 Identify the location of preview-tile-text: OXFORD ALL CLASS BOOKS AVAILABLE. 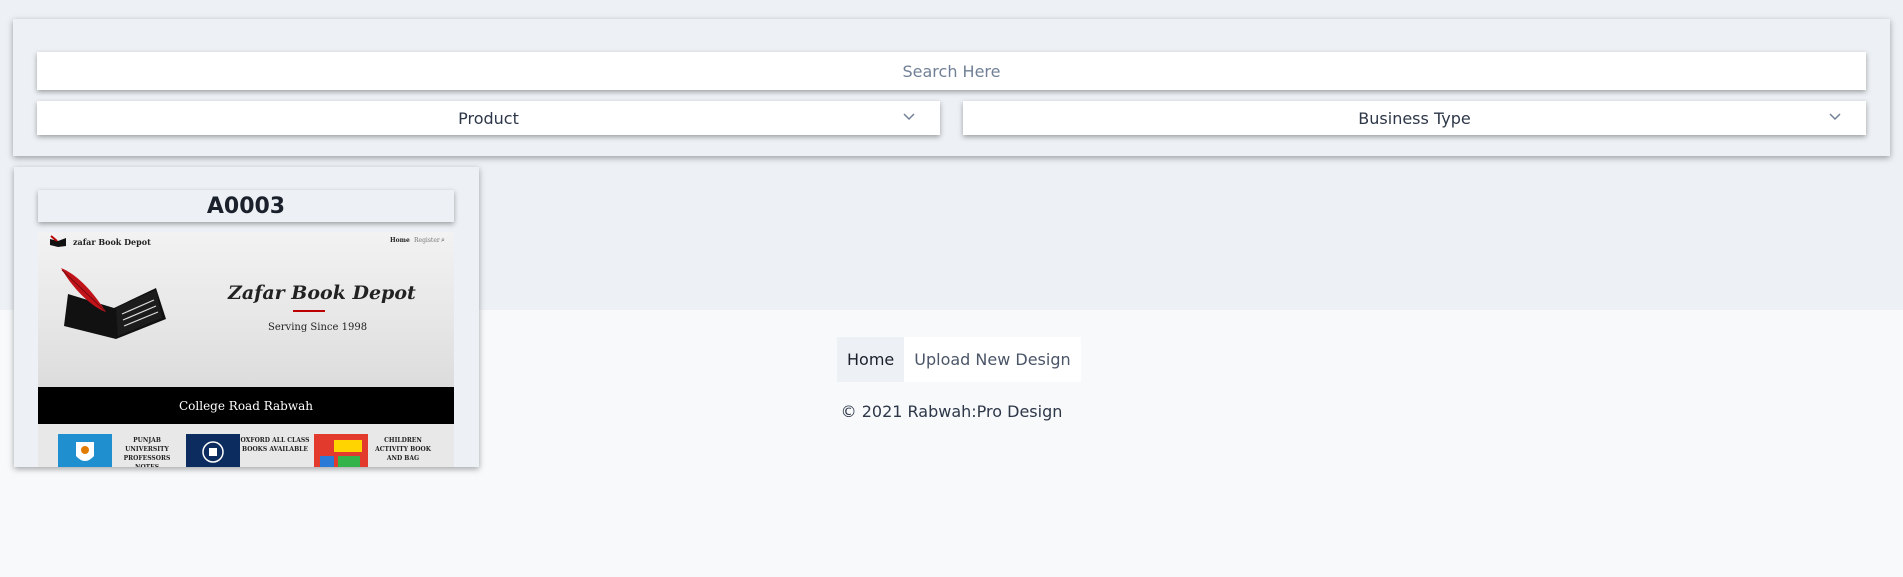
(275, 445).